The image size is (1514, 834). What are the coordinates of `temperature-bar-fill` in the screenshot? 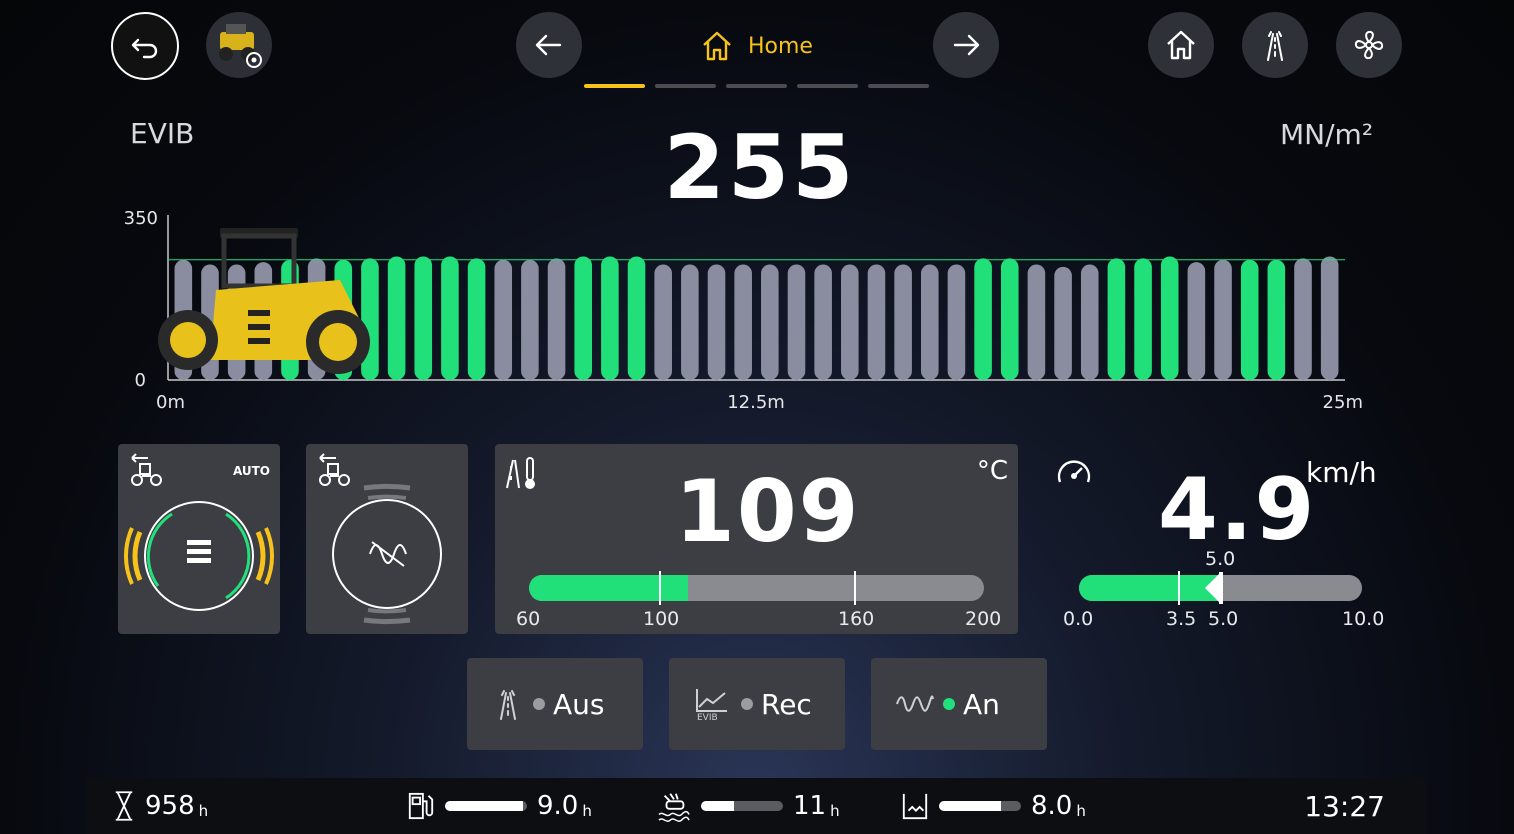 It's located at (609, 588).